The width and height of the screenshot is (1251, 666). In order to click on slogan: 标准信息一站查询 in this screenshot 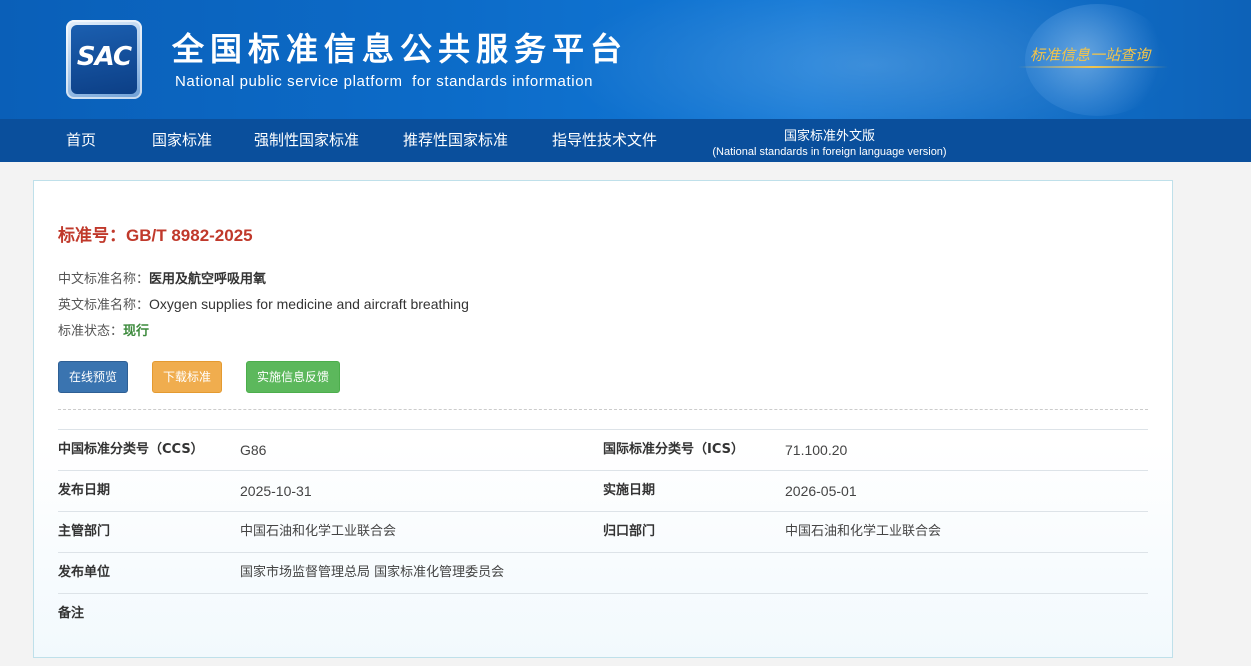, I will do `click(1090, 55)`.